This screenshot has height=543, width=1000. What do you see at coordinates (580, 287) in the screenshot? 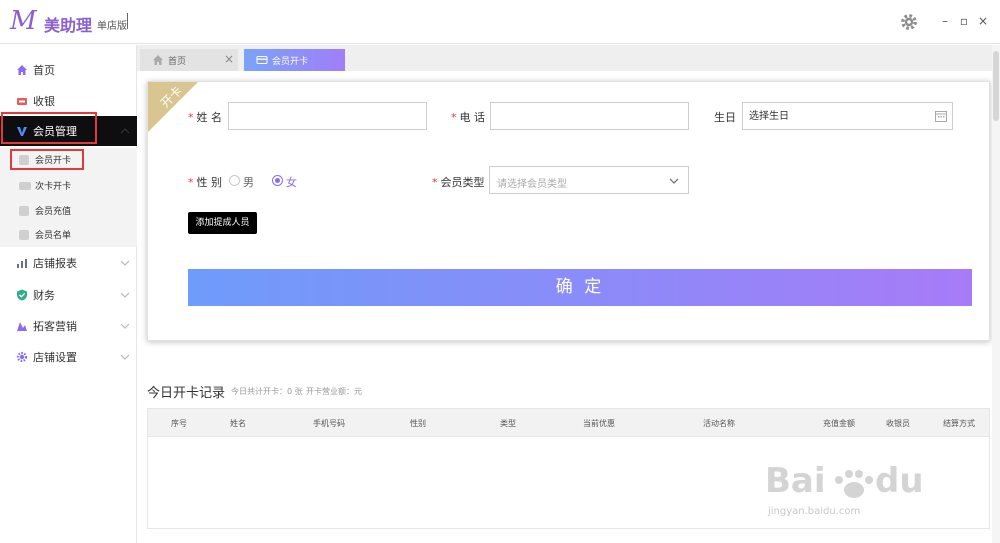
I see `confirm-button: 确 定` at bounding box center [580, 287].